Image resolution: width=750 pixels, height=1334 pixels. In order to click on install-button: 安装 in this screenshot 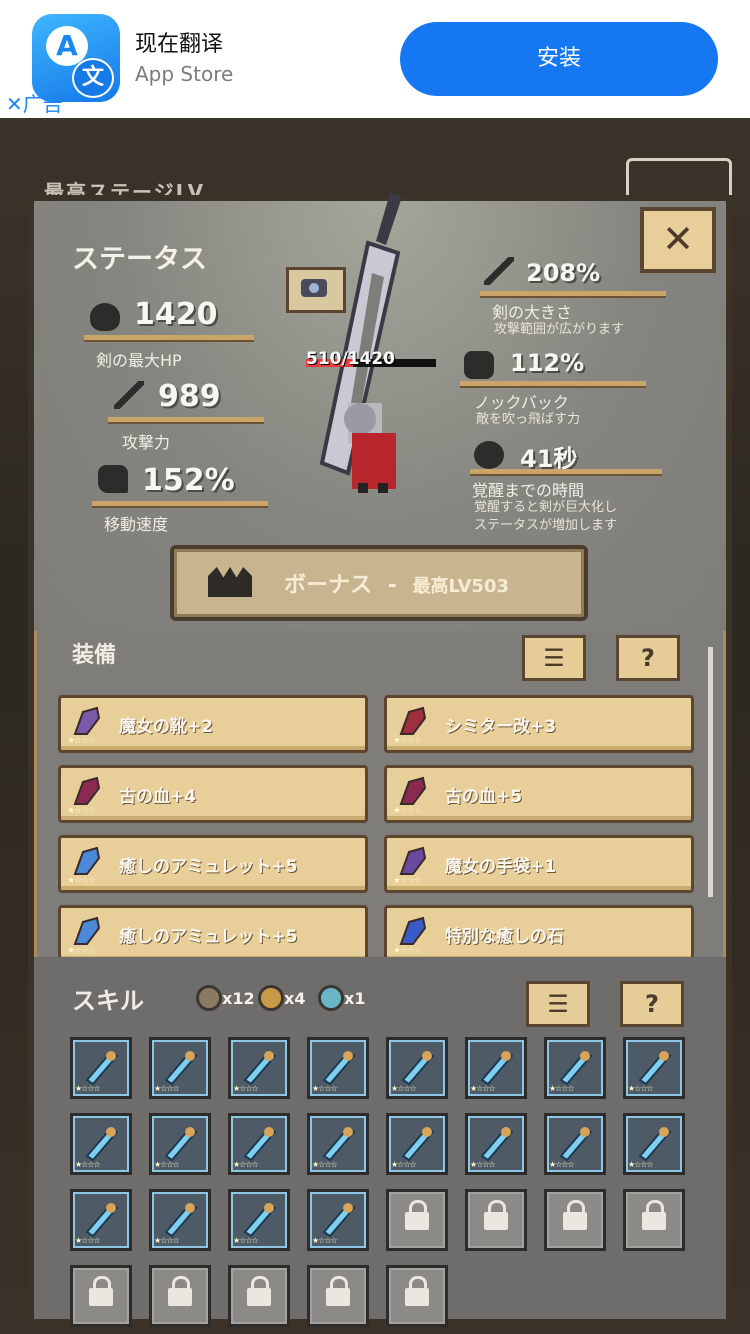, I will do `click(559, 59)`.